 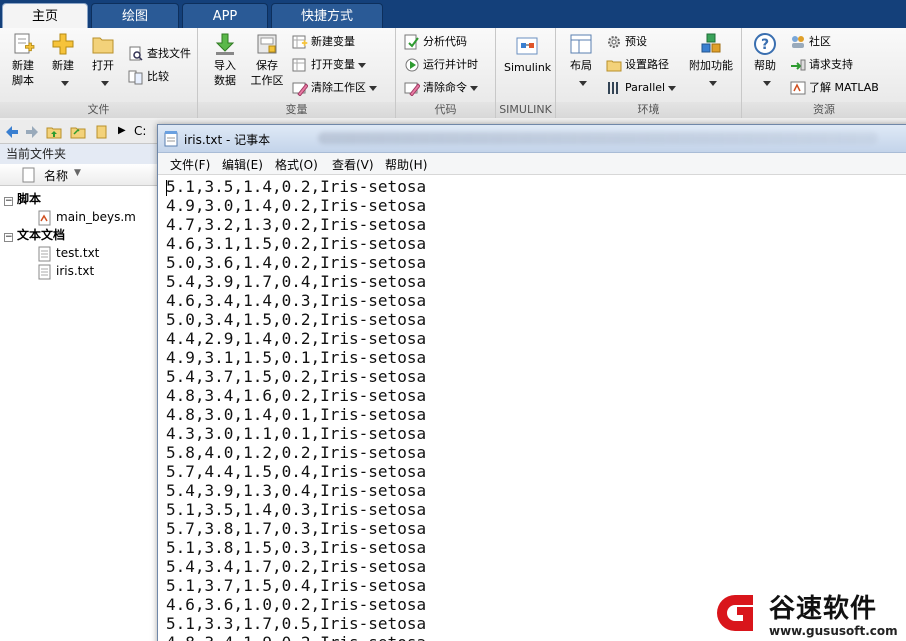 I want to click on run-and-time-icon, so click(x=412, y=65).